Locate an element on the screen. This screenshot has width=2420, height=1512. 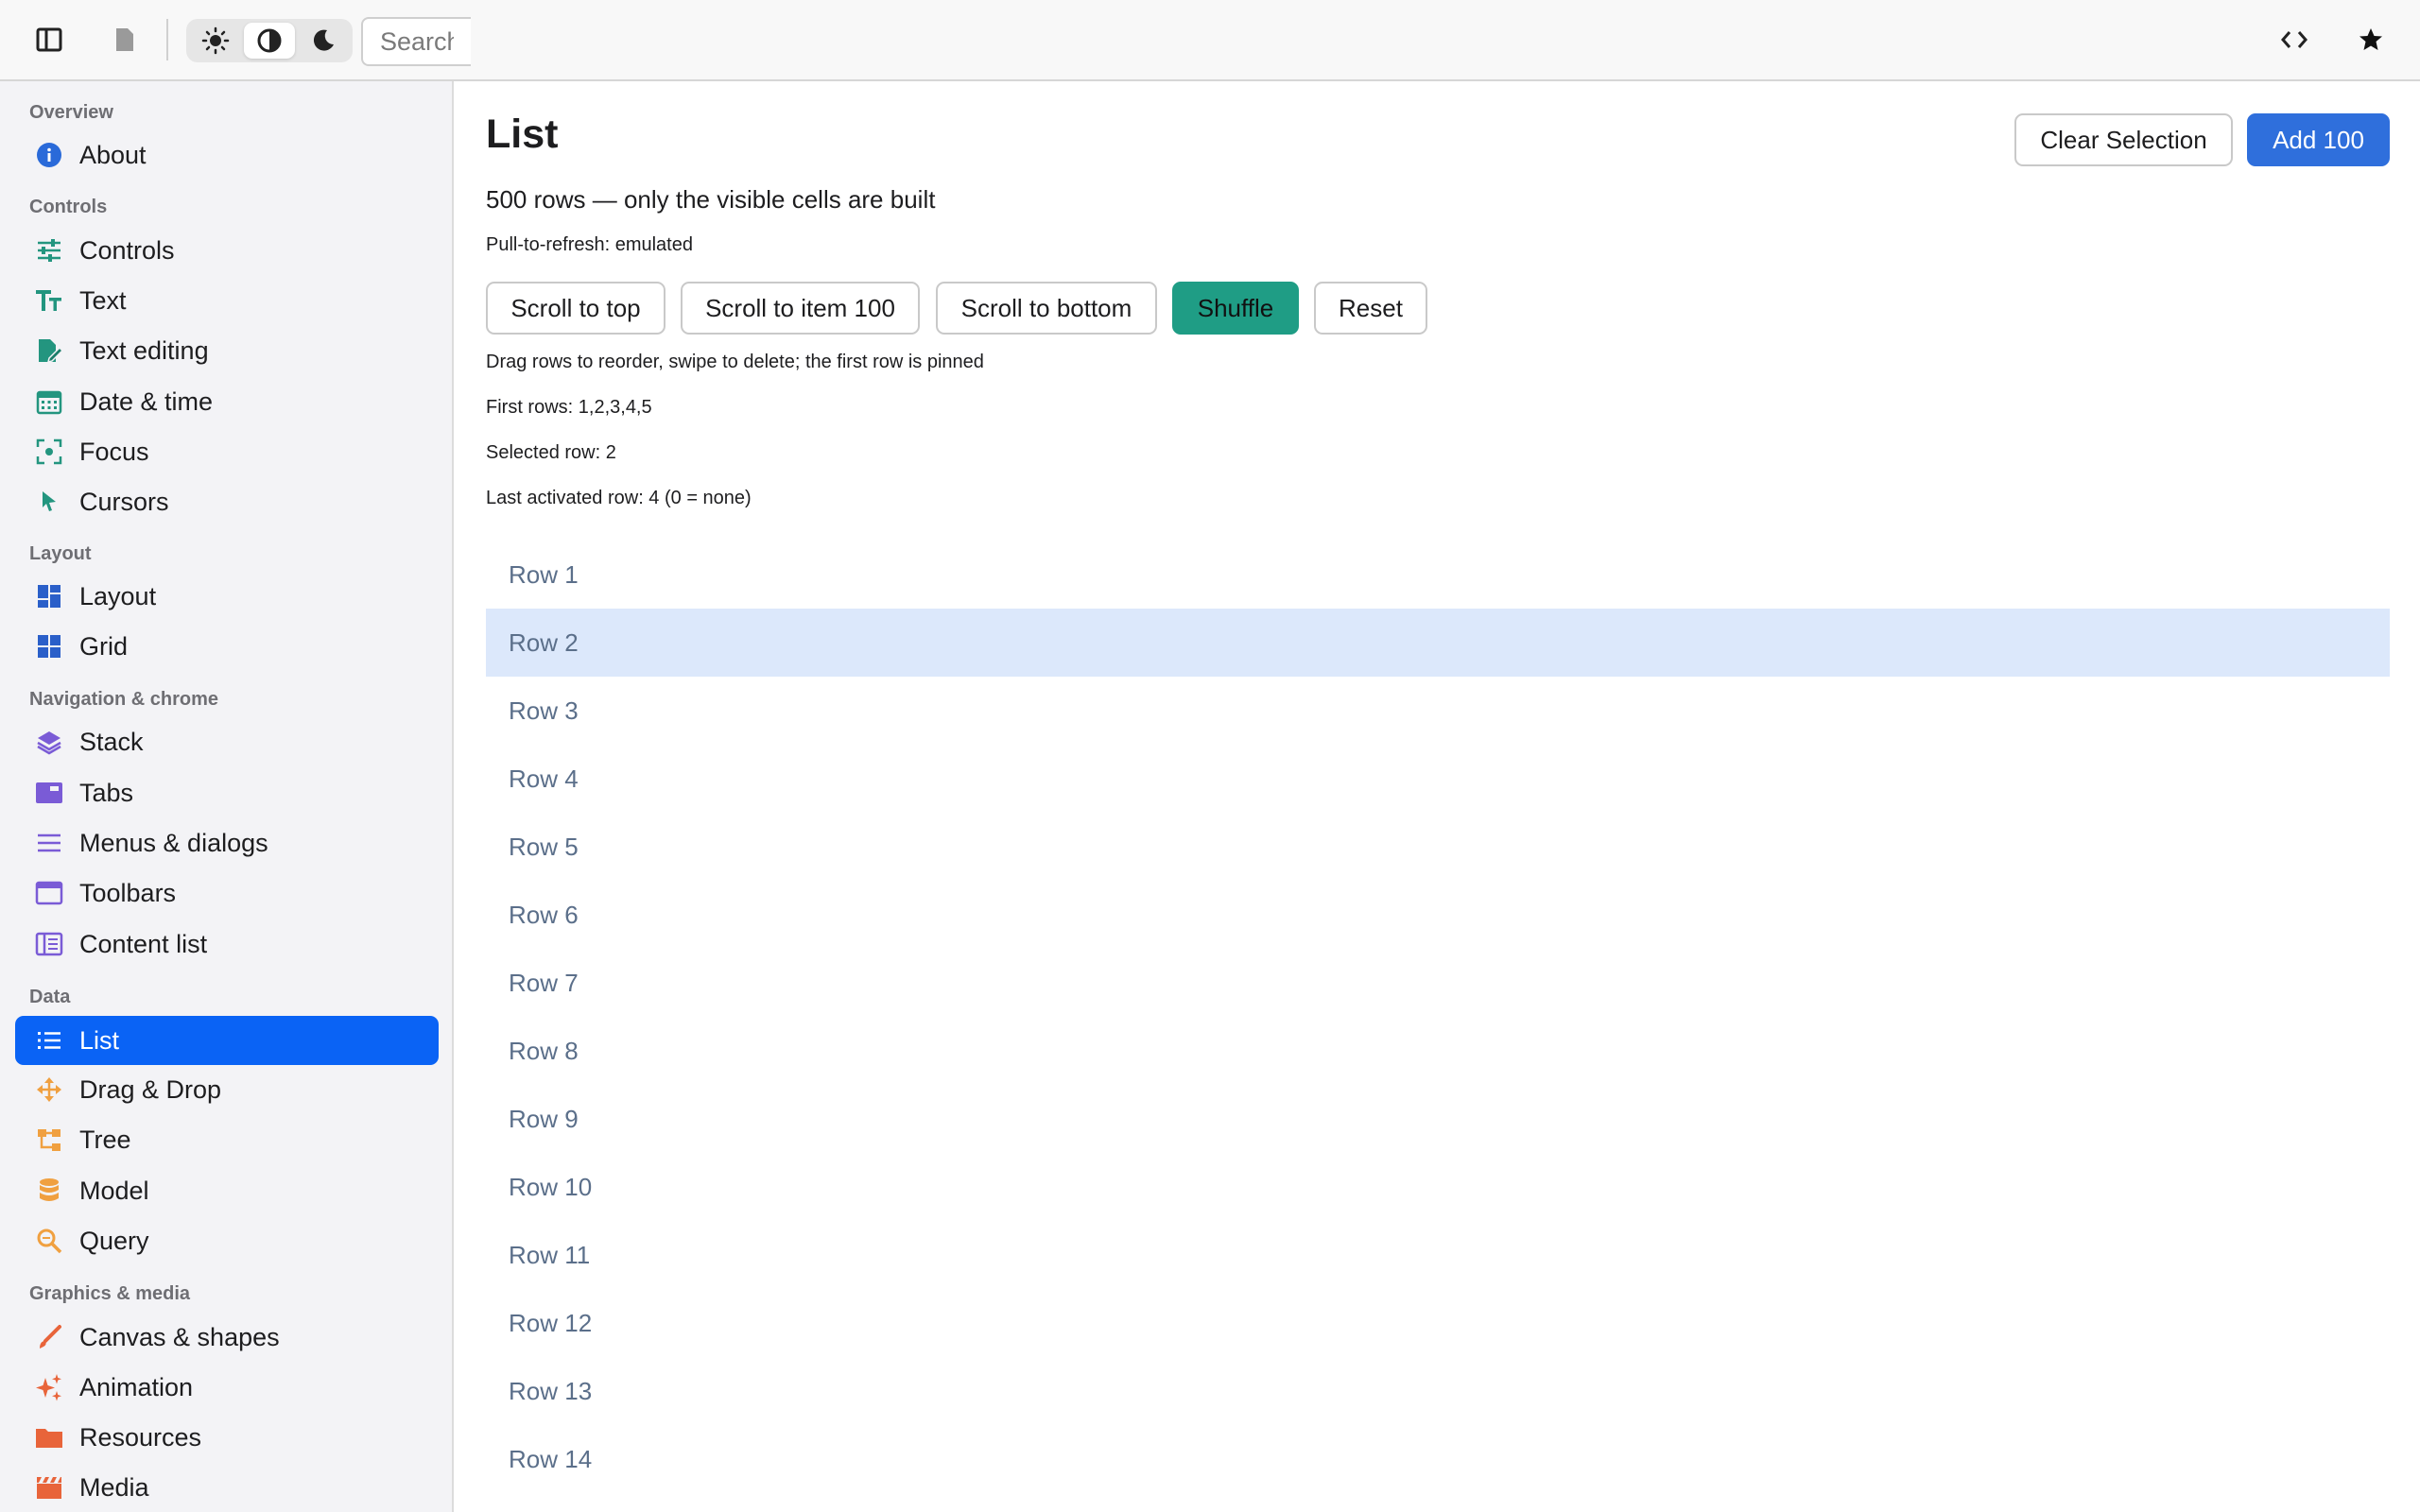
sidebar-item-focus: Focus is located at coordinates (227, 451).